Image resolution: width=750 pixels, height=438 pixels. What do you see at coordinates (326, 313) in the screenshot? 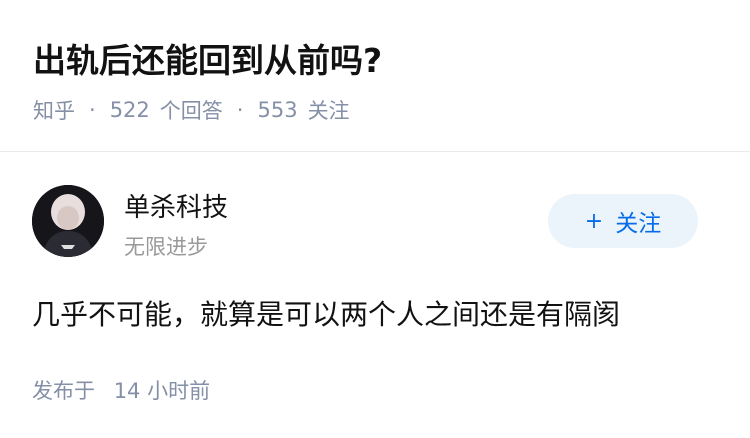
I see `answer-content: 几乎不可能，就算是可以两个人之间还是有隔阂` at bounding box center [326, 313].